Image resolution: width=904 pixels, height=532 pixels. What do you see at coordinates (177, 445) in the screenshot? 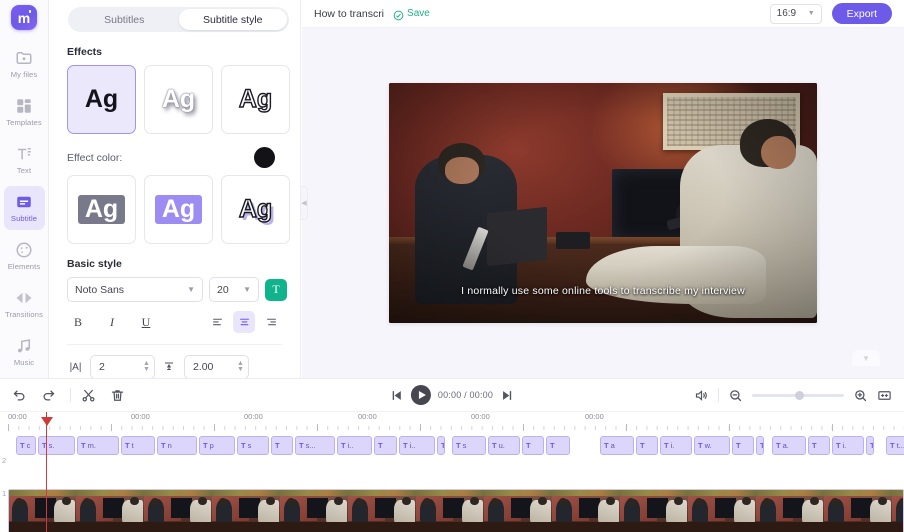
I see `subtitle-clip: Tn` at bounding box center [177, 445].